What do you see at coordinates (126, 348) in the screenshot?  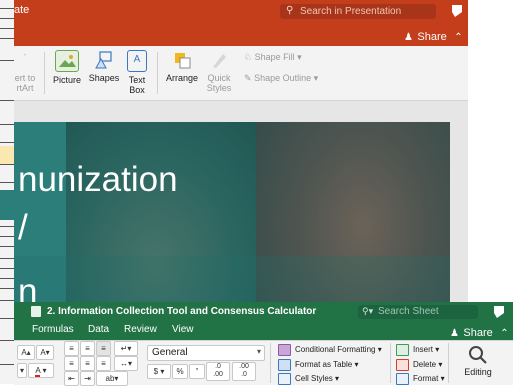 I see `wrap-text-button: ↵▾` at bounding box center [126, 348].